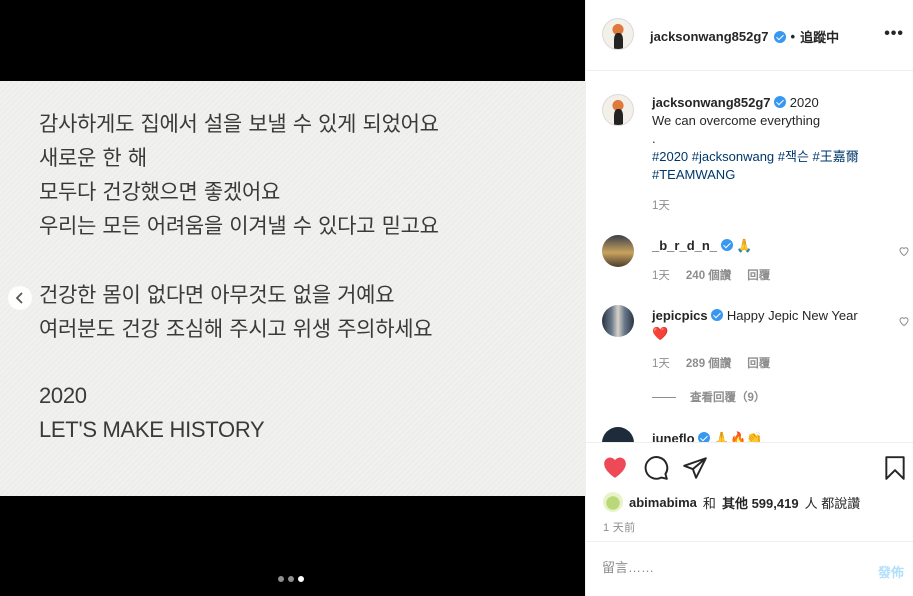 The width and height of the screenshot is (913, 596). I want to click on bookmark-icon, so click(895, 468).